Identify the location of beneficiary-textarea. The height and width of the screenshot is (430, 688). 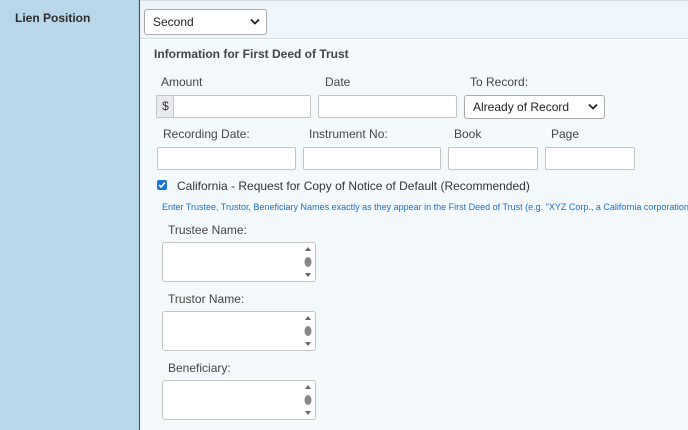
(239, 400).